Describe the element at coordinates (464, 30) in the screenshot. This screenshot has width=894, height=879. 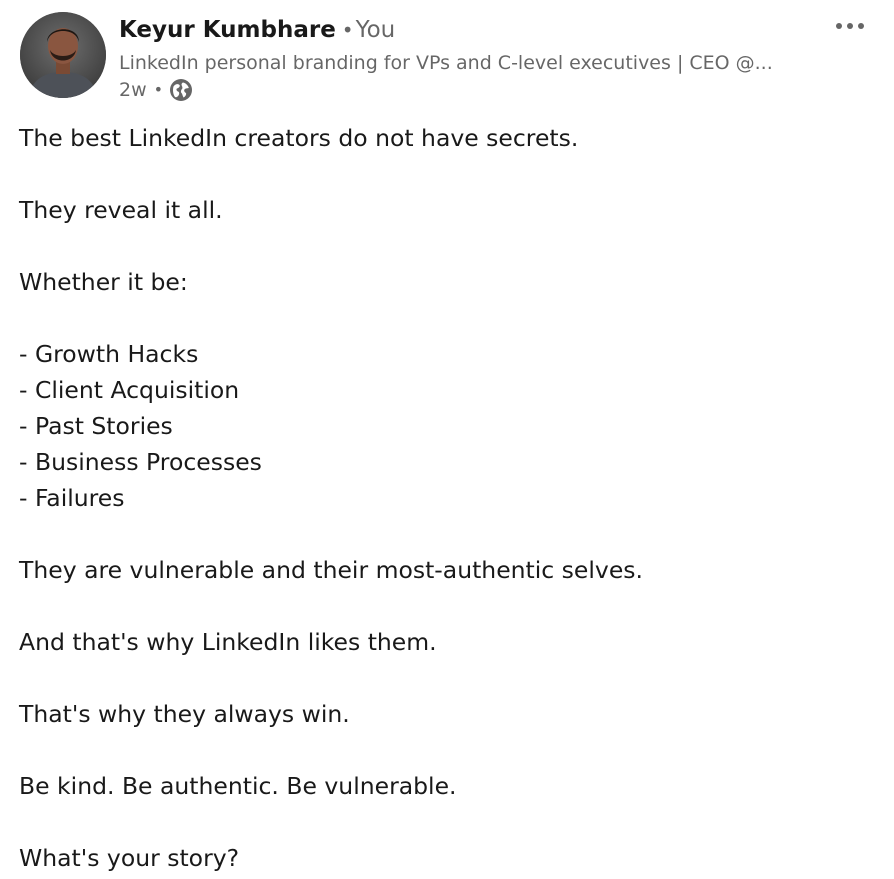
I see `author-line: Keyur Kumbhare •You` at that location.